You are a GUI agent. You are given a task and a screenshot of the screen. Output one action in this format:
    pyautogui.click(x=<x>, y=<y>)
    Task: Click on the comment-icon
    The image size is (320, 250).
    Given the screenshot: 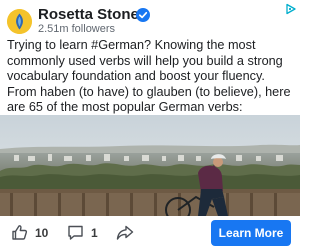 What is the action you would take?
    pyautogui.click(x=75, y=232)
    